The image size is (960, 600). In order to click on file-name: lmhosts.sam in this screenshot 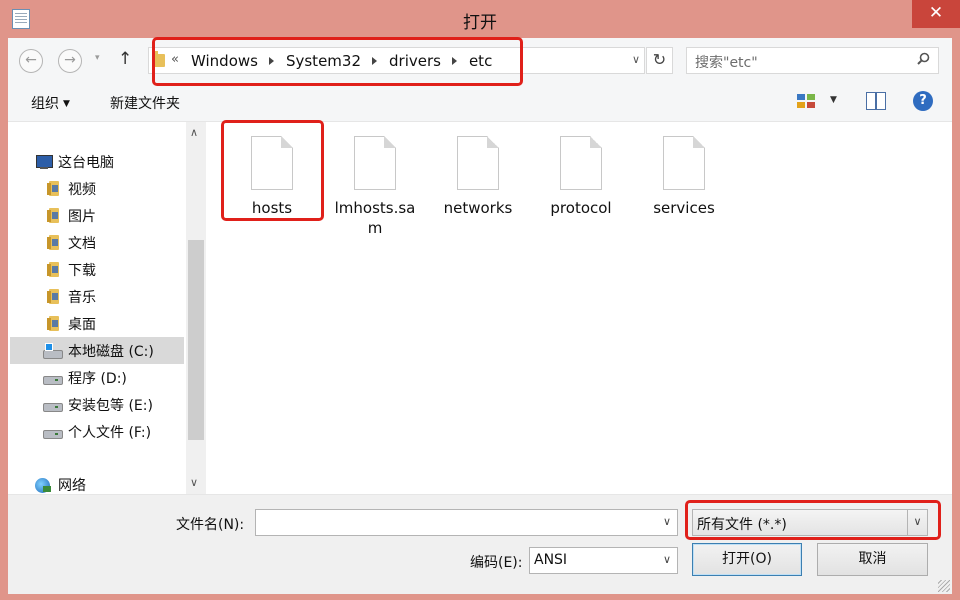, I will do `click(375, 218)`.